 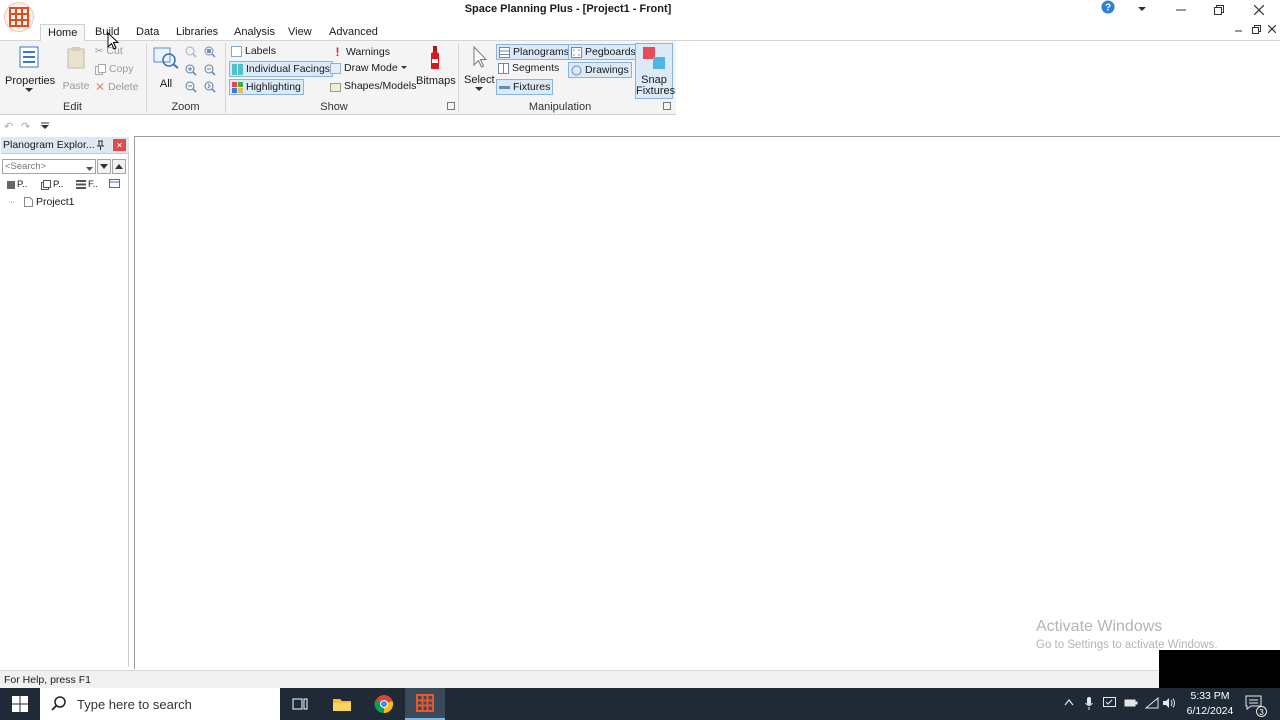 What do you see at coordinates (121, 69) in the screenshot?
I see `copy-label: Copy` at bounding box center [121, 69].